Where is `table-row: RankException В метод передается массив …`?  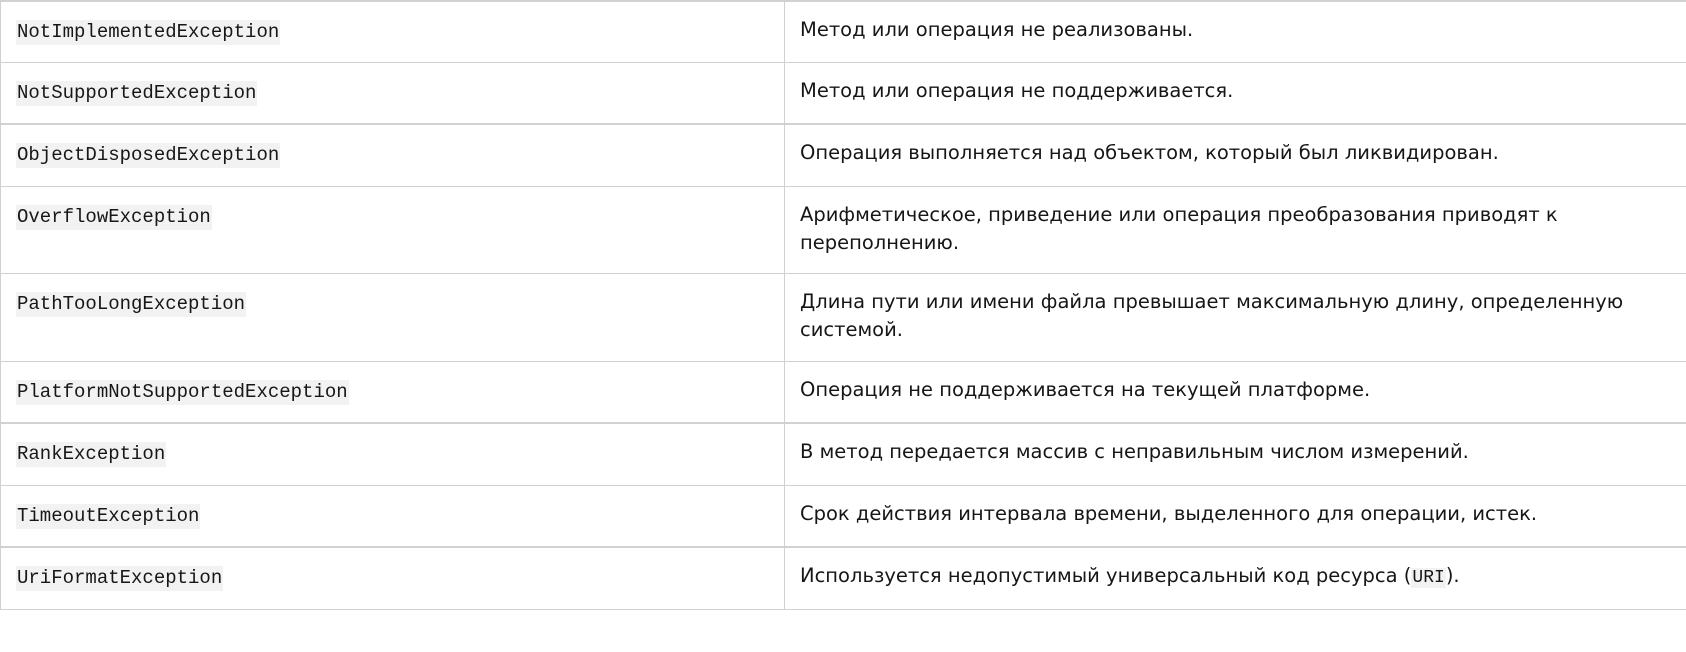
table-row: RankException В метод передается массив … is located at coordinates (843, 454).